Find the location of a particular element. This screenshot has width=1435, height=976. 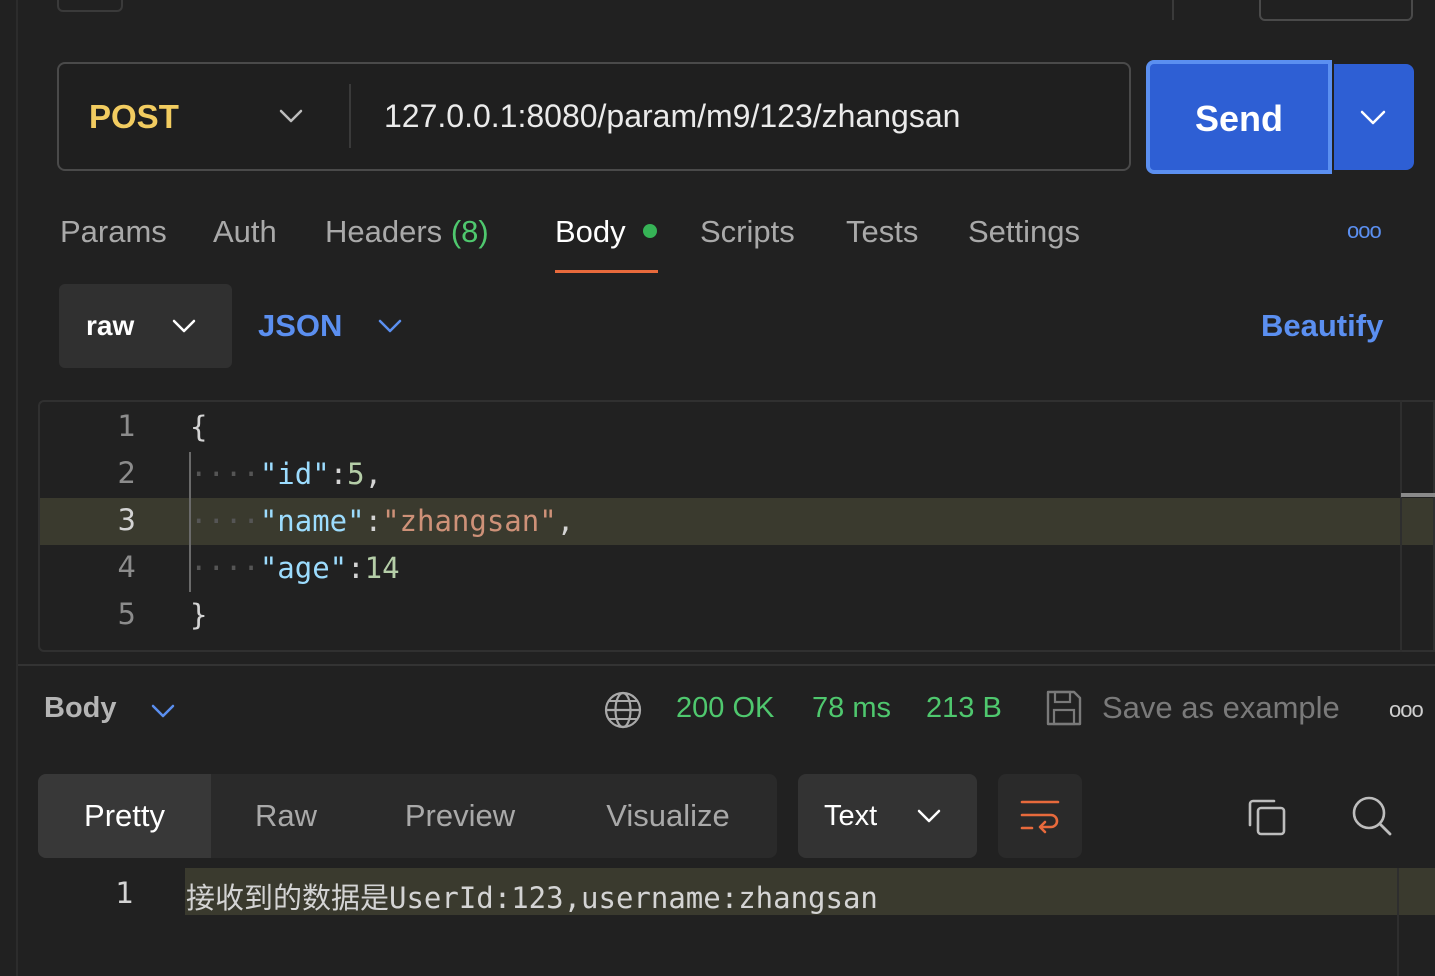

line-number: 4 is located at coordinates (126, 567).